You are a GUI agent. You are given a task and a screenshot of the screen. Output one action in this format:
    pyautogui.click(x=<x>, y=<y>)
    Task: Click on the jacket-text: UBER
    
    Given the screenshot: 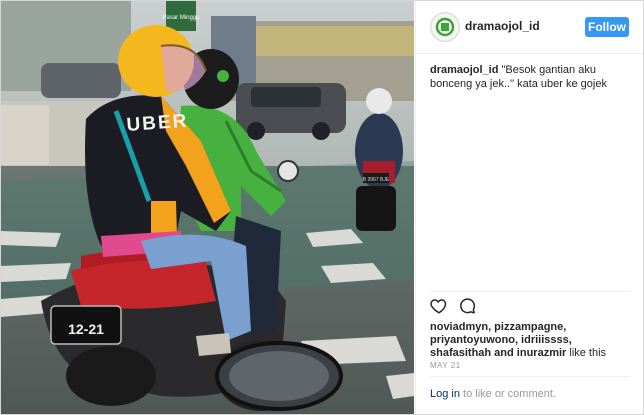 What is the action you would take?
    pyautogui.click(x=157, y=123)
    